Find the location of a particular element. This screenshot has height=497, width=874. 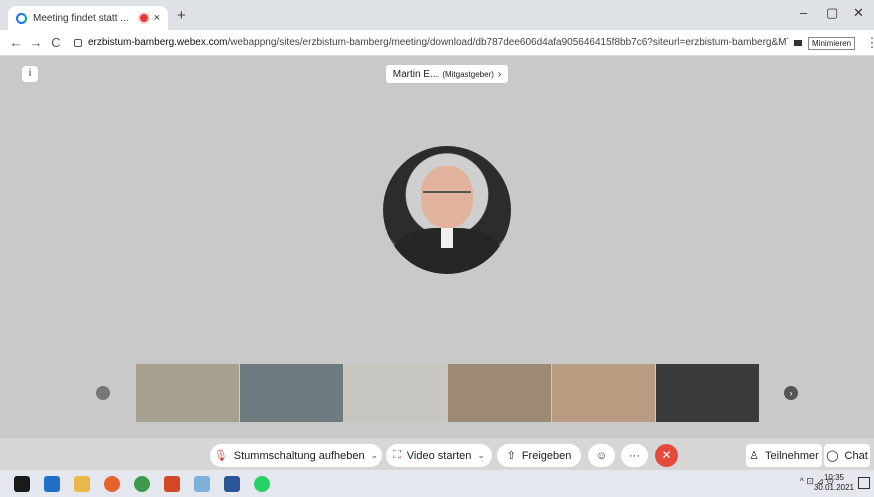

taskbar-clock: 10:35 30.01.2021 is located at coordinates (834, 483).